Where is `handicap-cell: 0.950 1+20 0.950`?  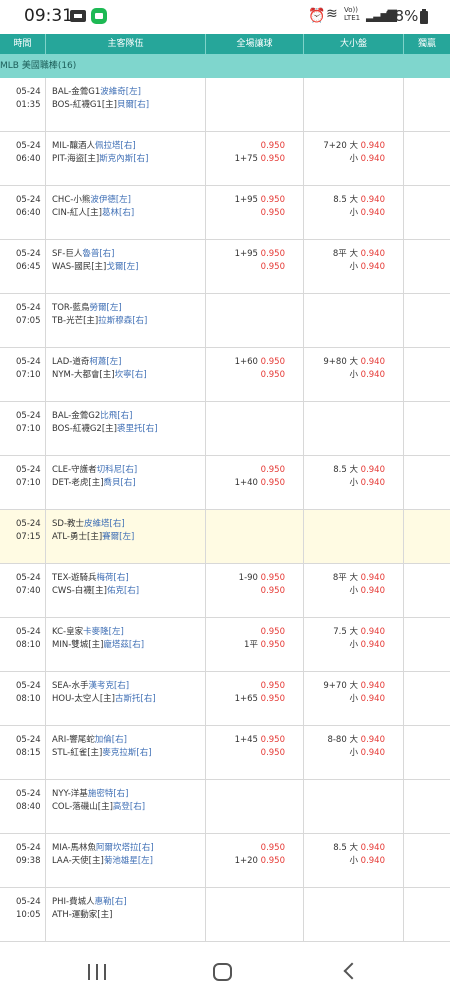
handicap-cell: 0.950 1+20 0.950 is located at coordinates (255, 861).